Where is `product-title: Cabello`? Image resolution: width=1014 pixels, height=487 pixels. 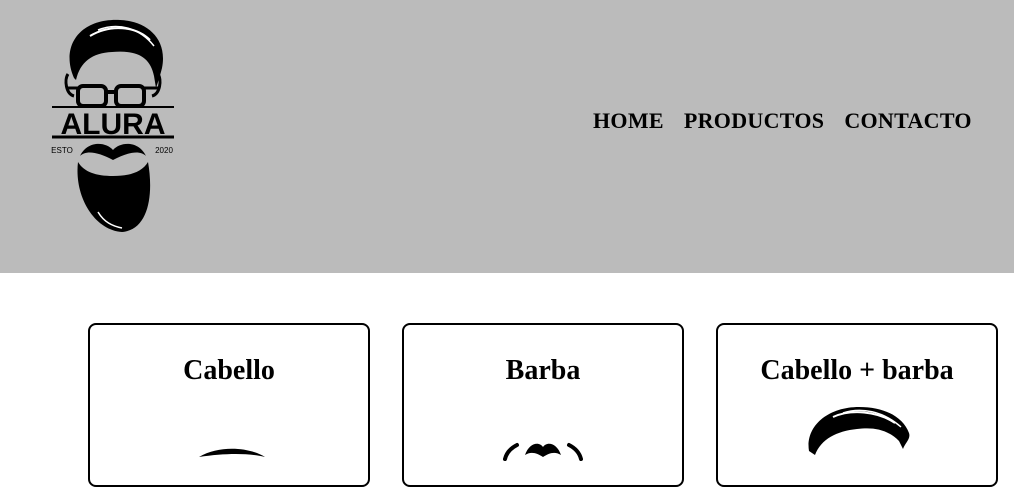
product-title: Cabello is located at coordinates (229, 370).